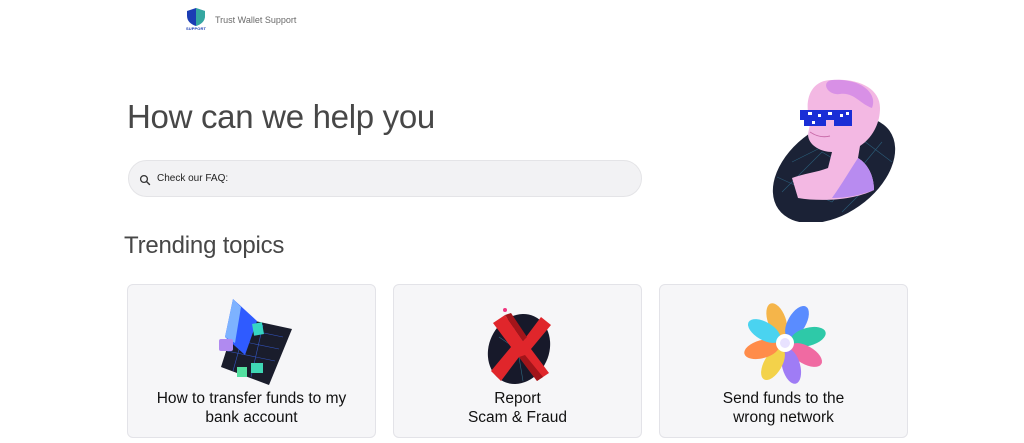 The height and width of the screenshot is (443, 1024). What do you see at coordinates (835, 148) in the screenshot?
I see `statue-illustration` at bounding box center [835, 148].